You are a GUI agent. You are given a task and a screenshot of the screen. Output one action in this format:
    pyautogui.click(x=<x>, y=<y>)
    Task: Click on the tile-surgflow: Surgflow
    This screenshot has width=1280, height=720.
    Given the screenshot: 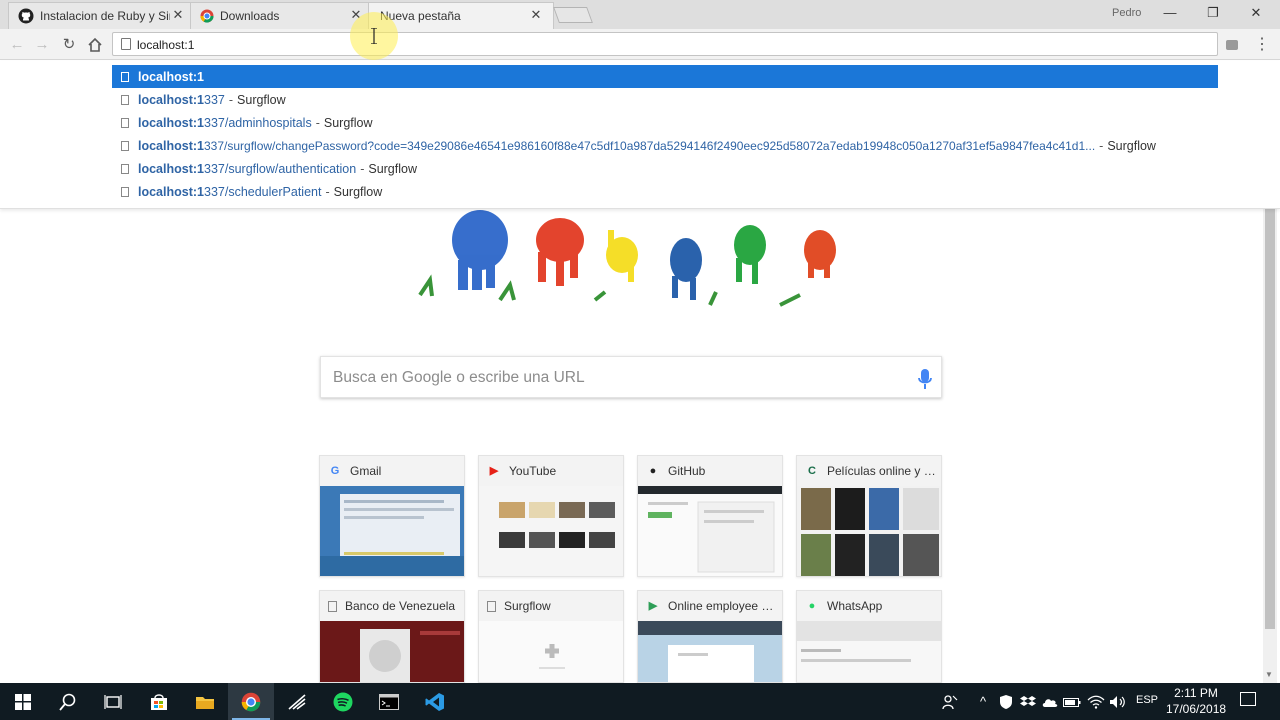 What is the action you would take?
    pyautogui.click(x=551, y=636)
    